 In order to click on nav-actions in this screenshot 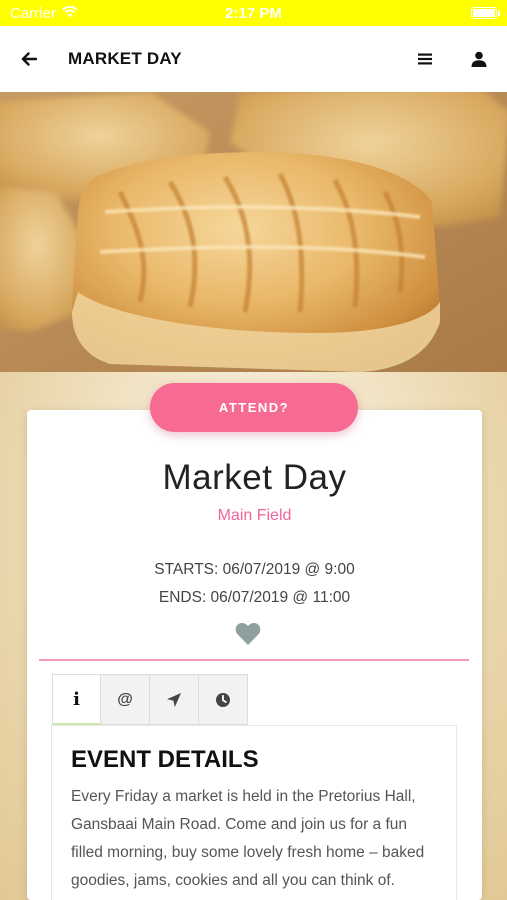, I will do `click(452, 59)`.